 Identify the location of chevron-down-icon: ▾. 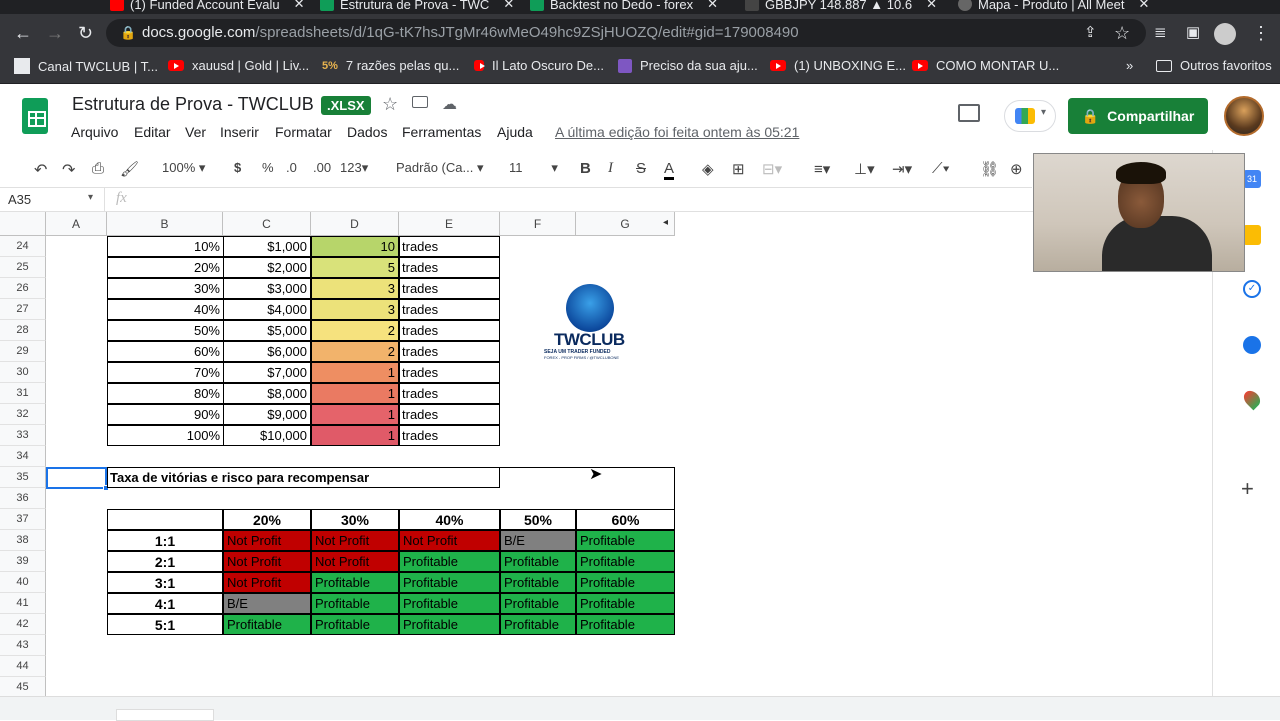
(90, 197).